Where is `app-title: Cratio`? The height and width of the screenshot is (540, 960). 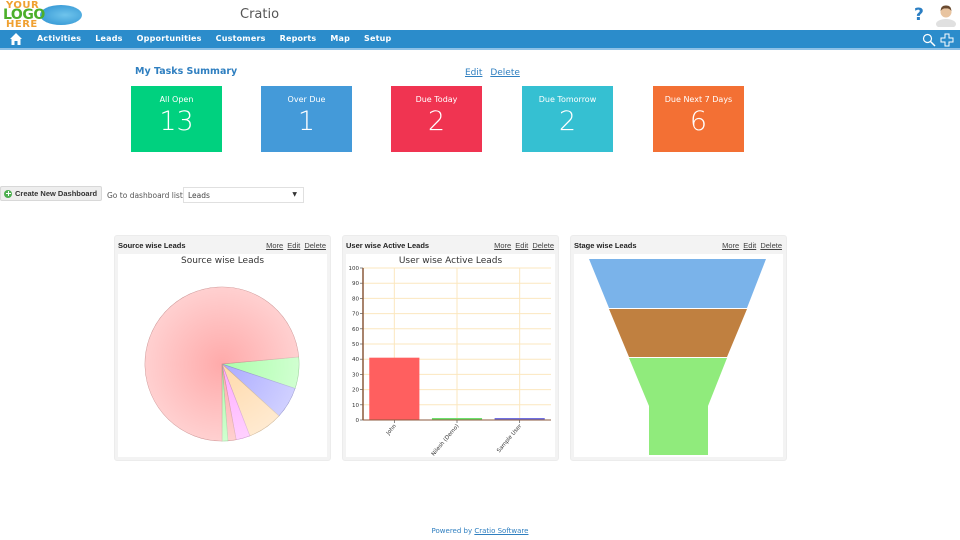 app-title: Cratio is located at coordinates (260, 14).